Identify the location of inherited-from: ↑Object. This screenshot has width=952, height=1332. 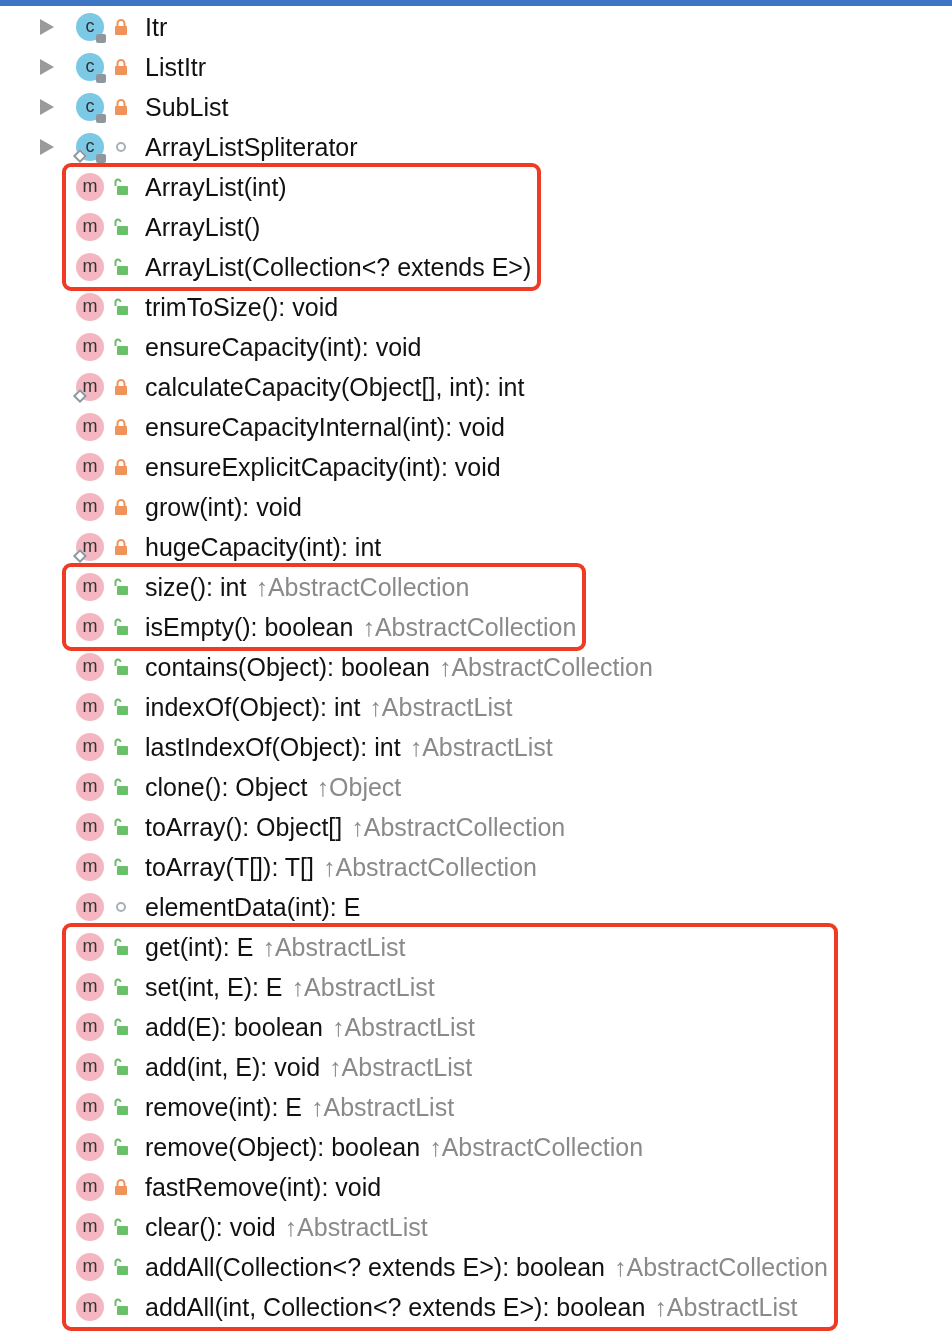
(359, 787).